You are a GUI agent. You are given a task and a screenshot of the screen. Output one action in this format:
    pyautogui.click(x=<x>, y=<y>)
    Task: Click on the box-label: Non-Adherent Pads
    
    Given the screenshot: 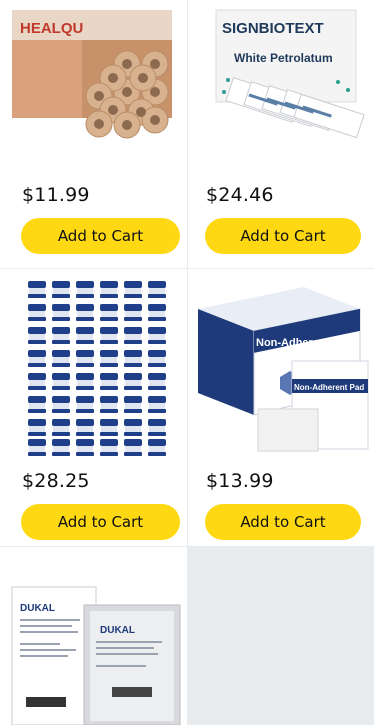 What is the action you would take?
    pyautogui.click(x=307, y=343)
    